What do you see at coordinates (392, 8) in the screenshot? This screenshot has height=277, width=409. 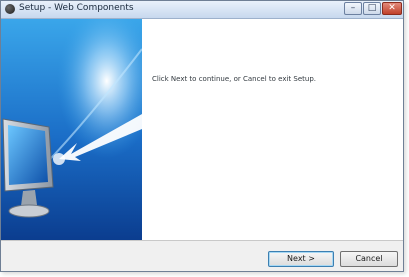 I see `close-button: ✕` at bounding box center [392, 8].